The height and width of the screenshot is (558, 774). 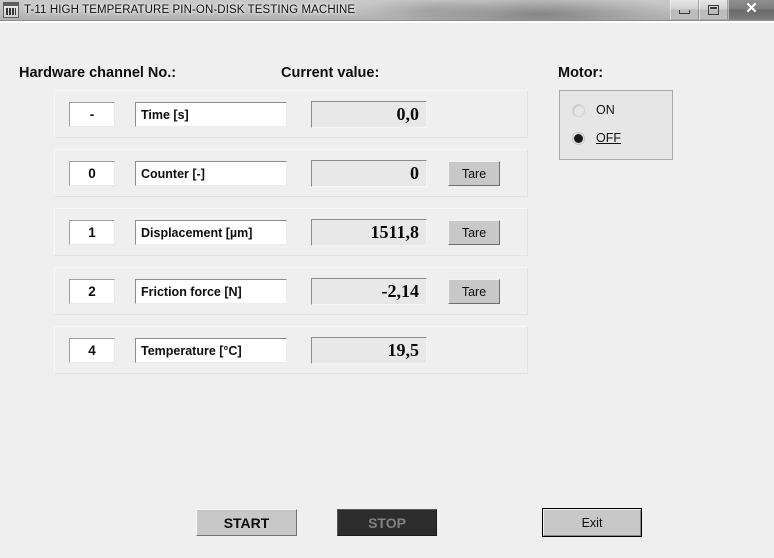 I want to click on channel-row: - Time [s] 0,0, so click(x=291, y=114).